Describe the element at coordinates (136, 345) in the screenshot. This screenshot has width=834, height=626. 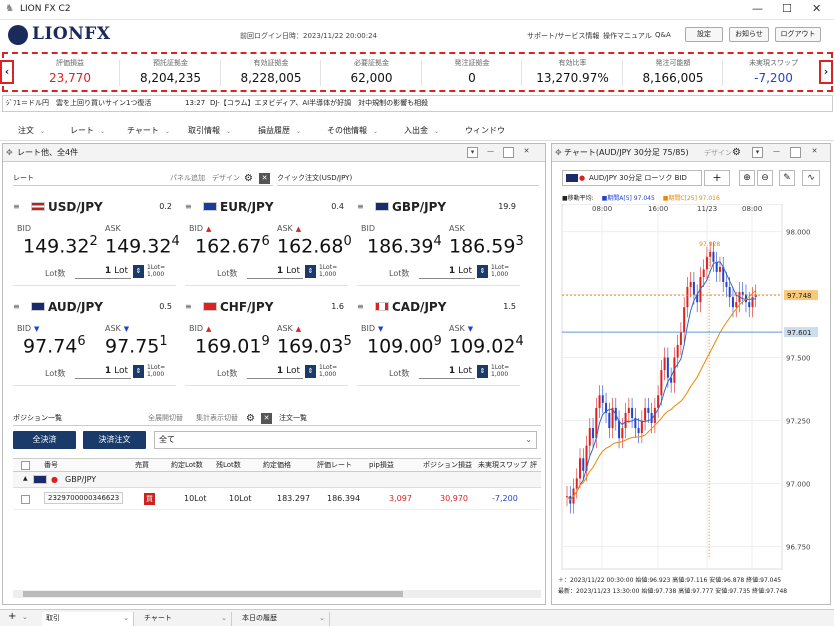
I see `ask-price: 97.751` at that location.